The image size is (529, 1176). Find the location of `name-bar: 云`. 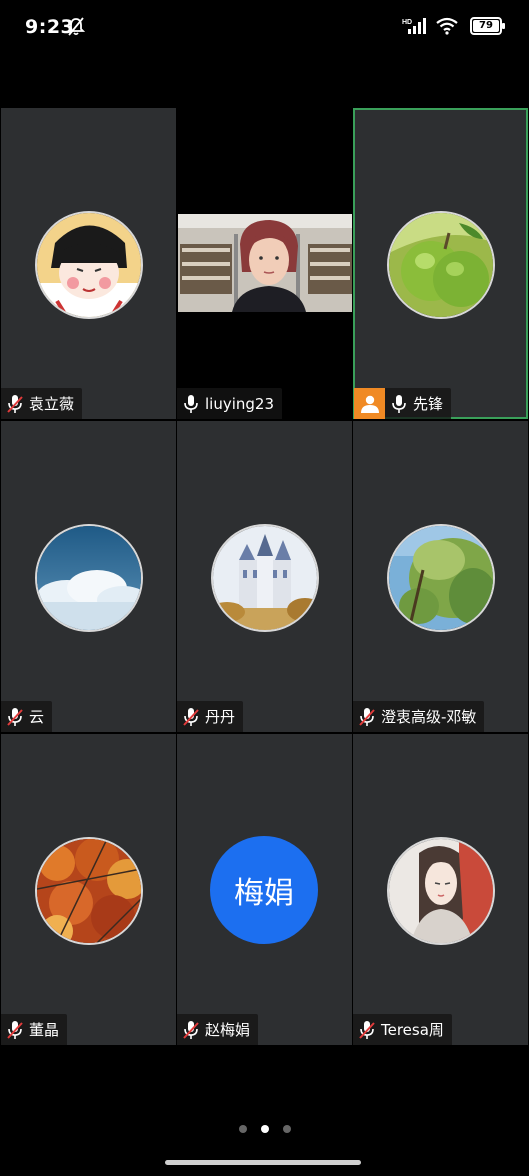

name-bar: 云 is located at coordinates (27, 716).